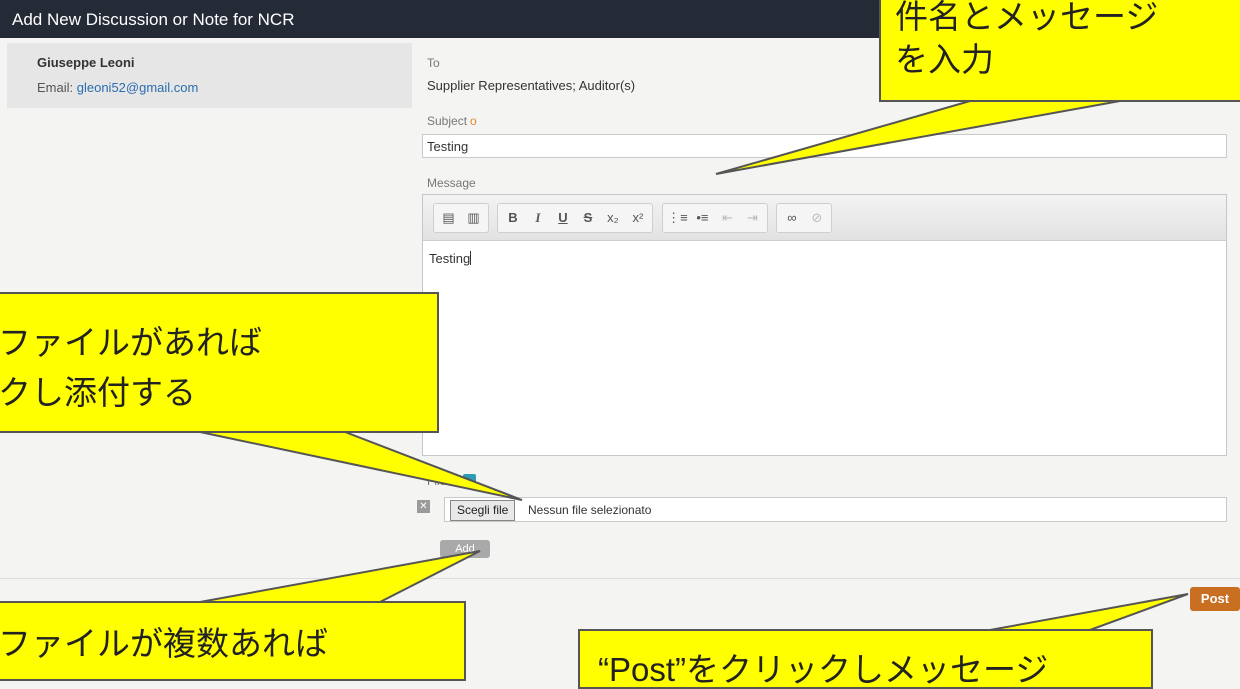 The height and width of the screenshot is (689, 1240). I want to click on post-button: Post, so click(1215, 599).